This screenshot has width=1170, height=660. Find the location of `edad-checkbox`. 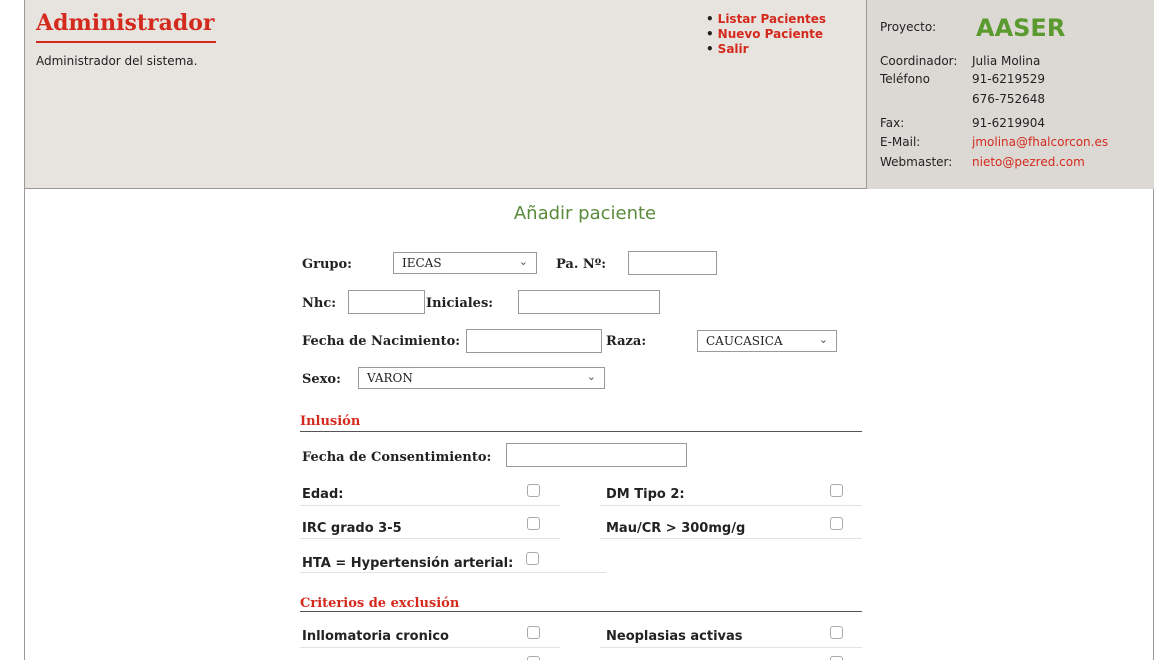

edad-checkbox is located at coordinates (533, 490).